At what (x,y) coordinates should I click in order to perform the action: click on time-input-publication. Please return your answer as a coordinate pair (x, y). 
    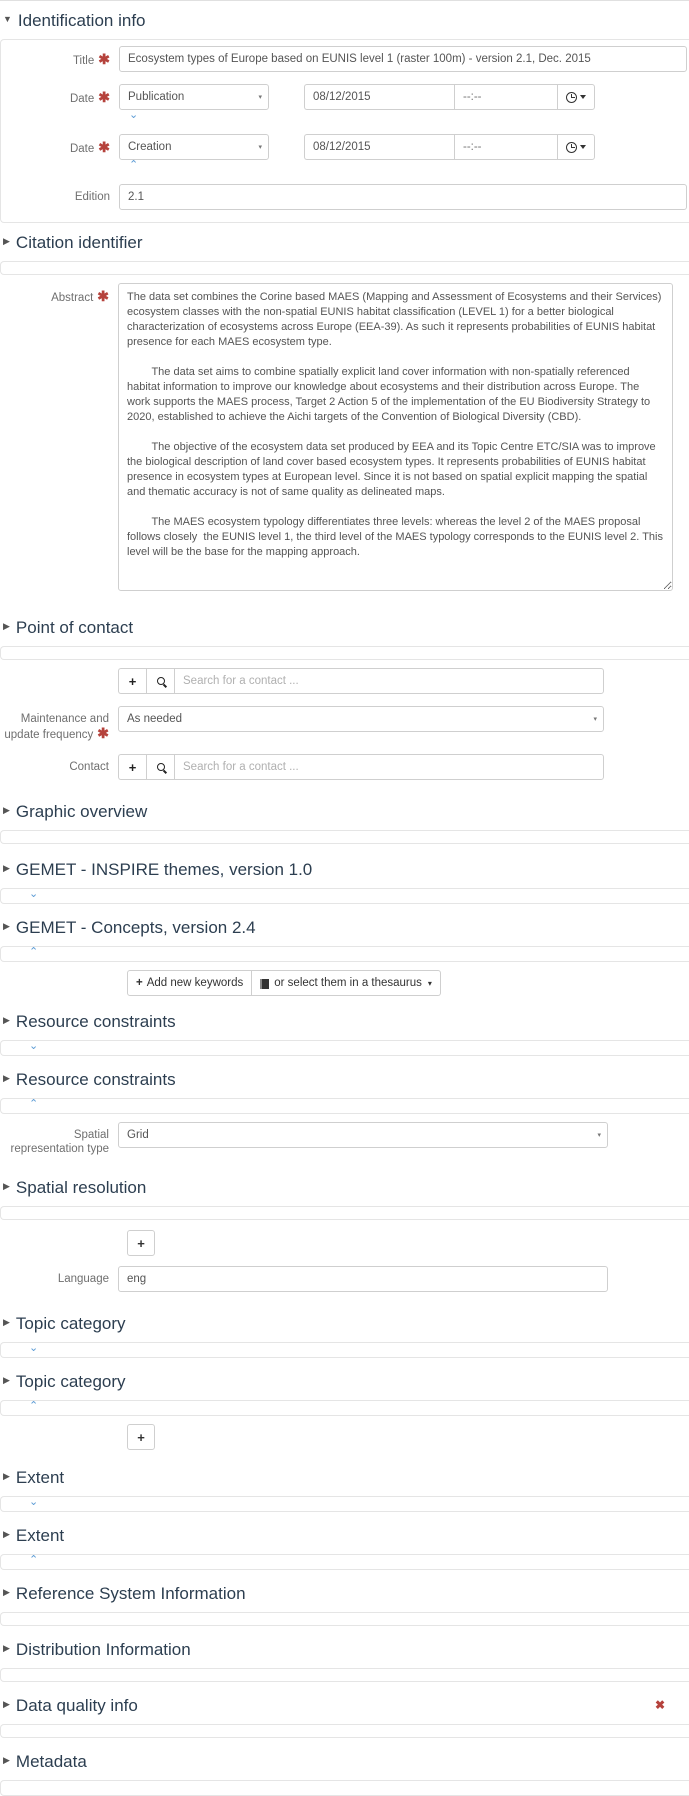
    Looking at the image, I should click on (505, 97).